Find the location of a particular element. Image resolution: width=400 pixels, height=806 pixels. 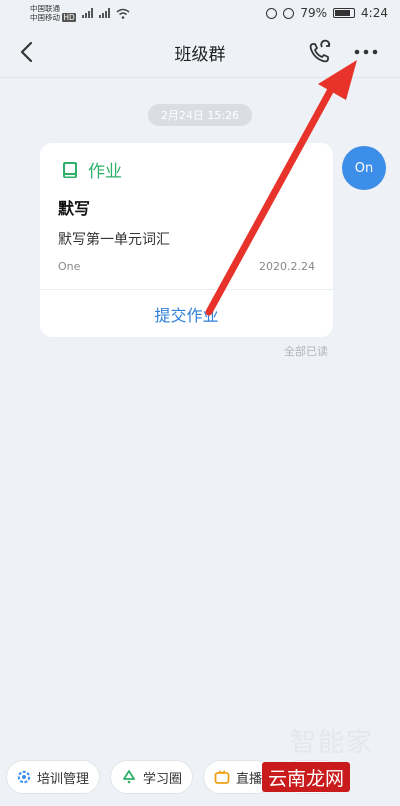

tv-icon is located at coordinates (222, 777).